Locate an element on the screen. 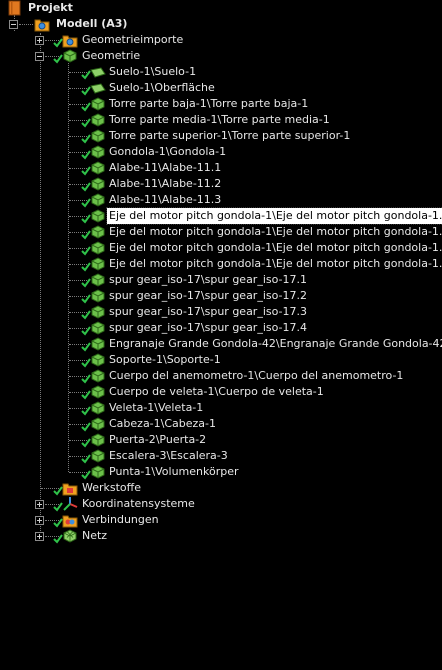  tree-node-geometry-item: Punta-1\Volumenkörper is located at coordinates (221, 472).